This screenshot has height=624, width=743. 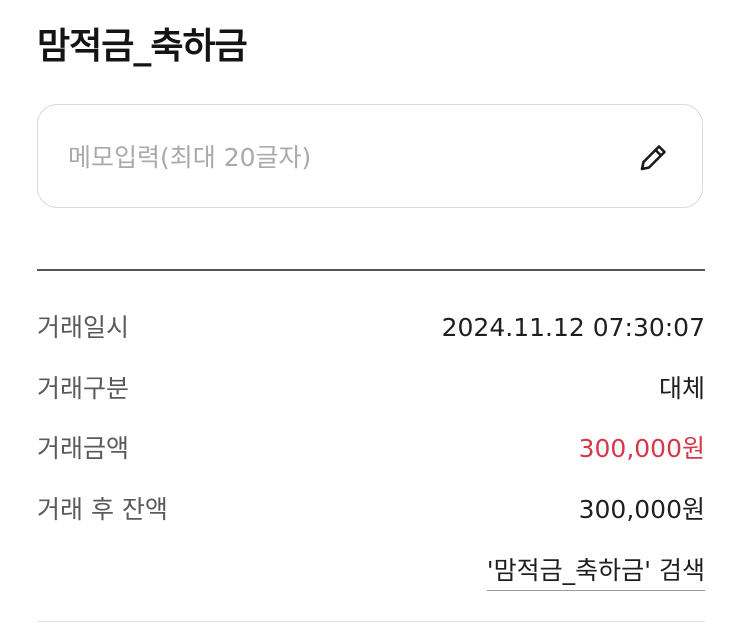 What do you see at coordinates (641, 509) in the screenshot?
I see `detail-value: 300,000원` at bounding box center [641, 509].